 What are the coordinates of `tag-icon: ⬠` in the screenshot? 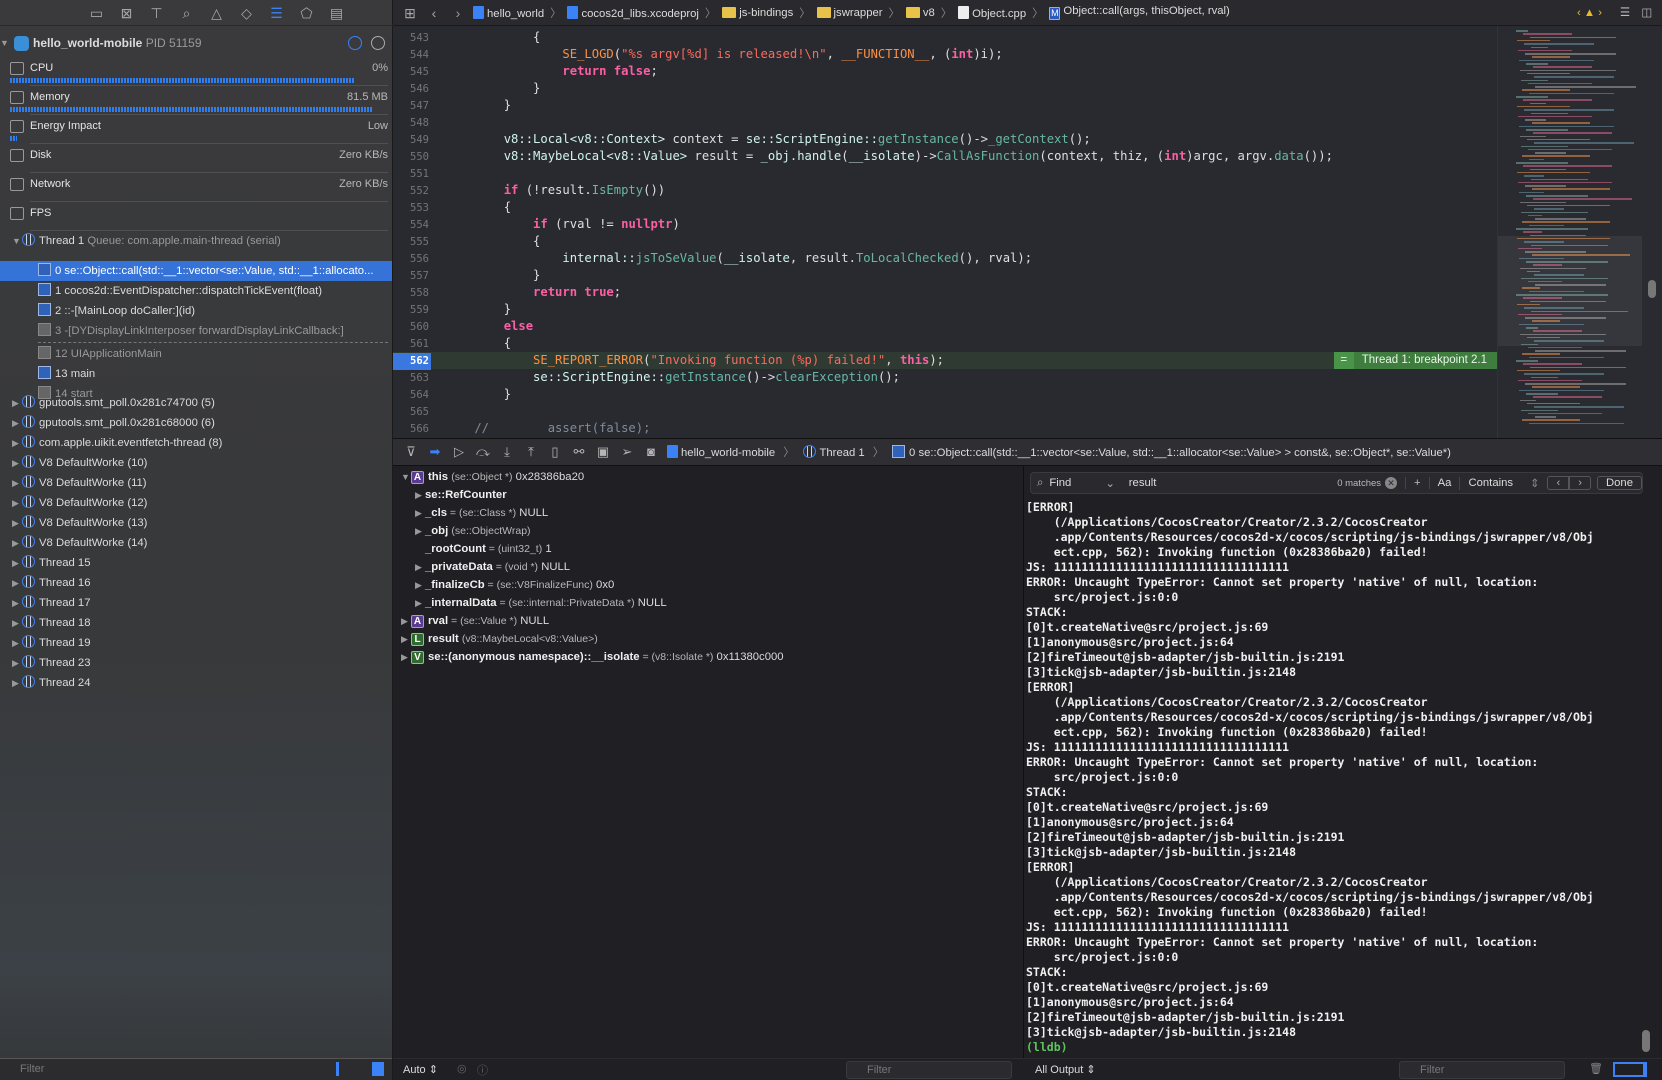 It's located at (307, 13).